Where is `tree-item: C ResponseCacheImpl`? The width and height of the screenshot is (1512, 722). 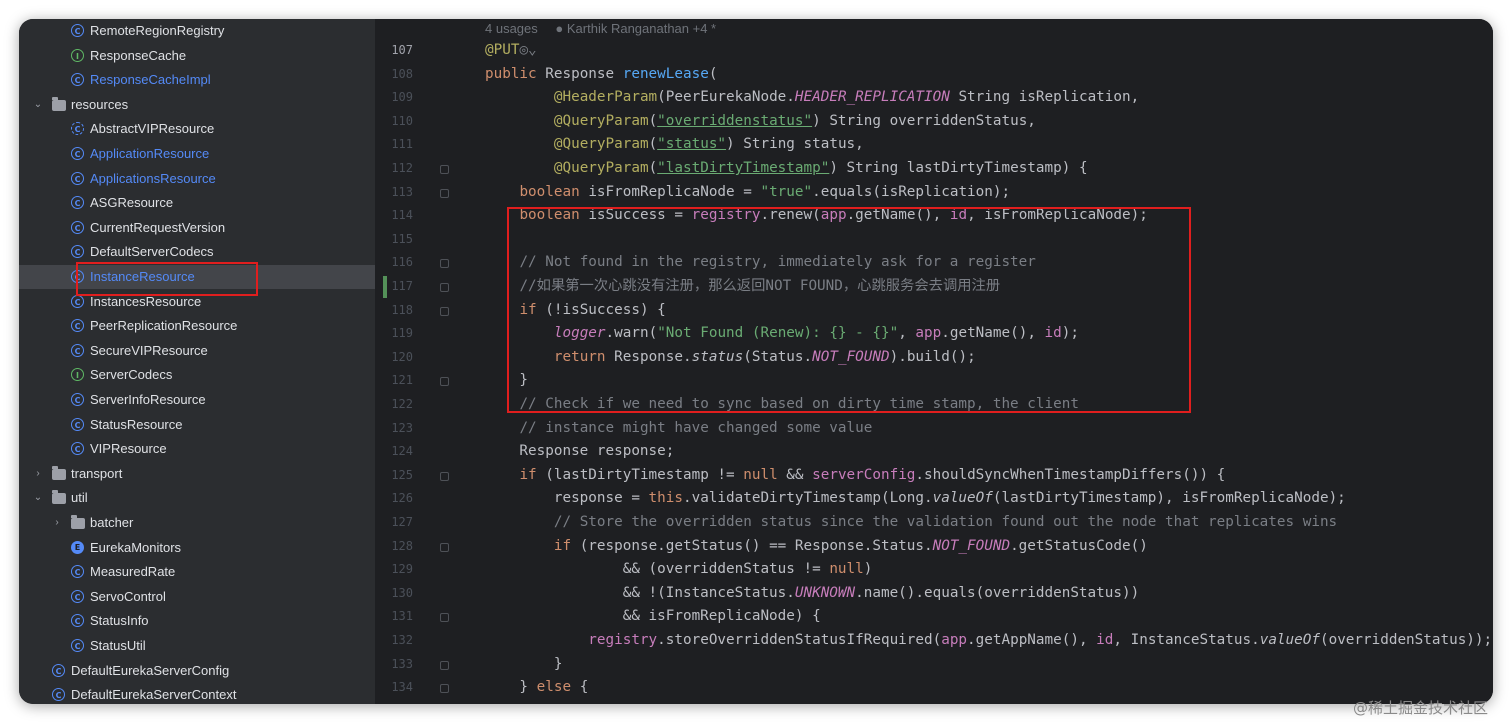 tree-item: C ResponseCacheImpl is located at coordinates (197, 80).